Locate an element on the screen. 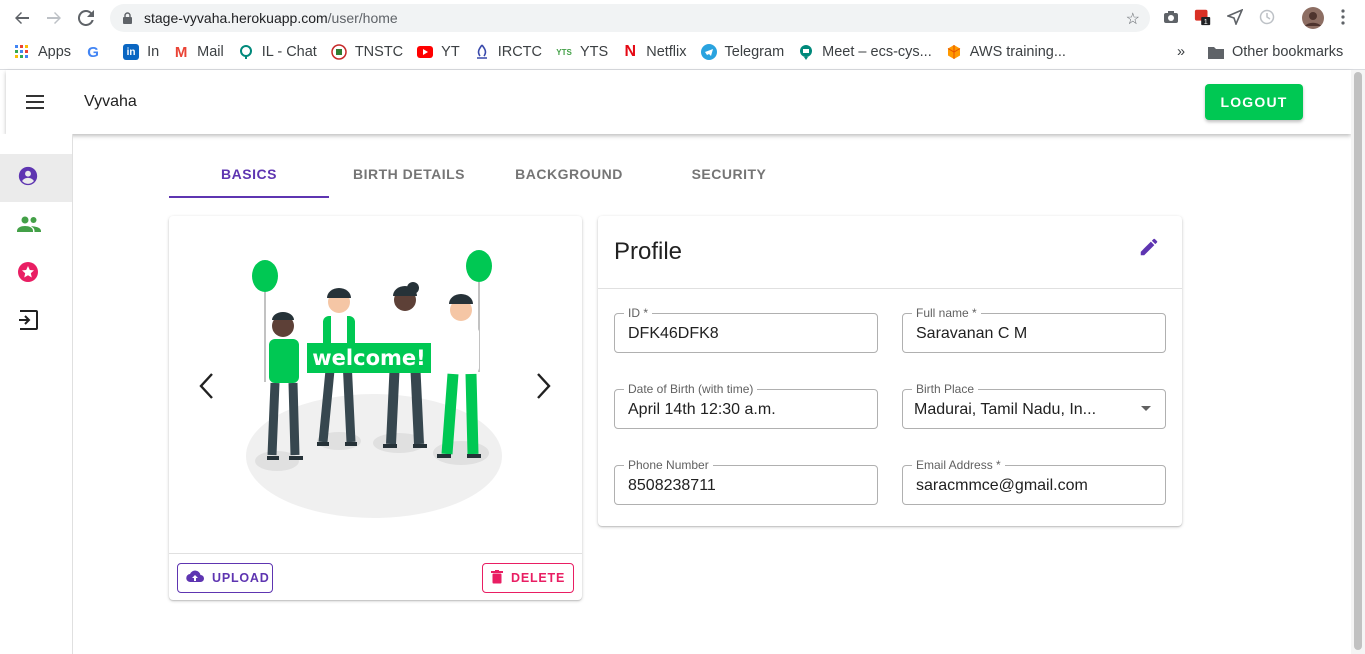  email-value: saracmmce@gmail.com is located at coordinates (1002, 485).